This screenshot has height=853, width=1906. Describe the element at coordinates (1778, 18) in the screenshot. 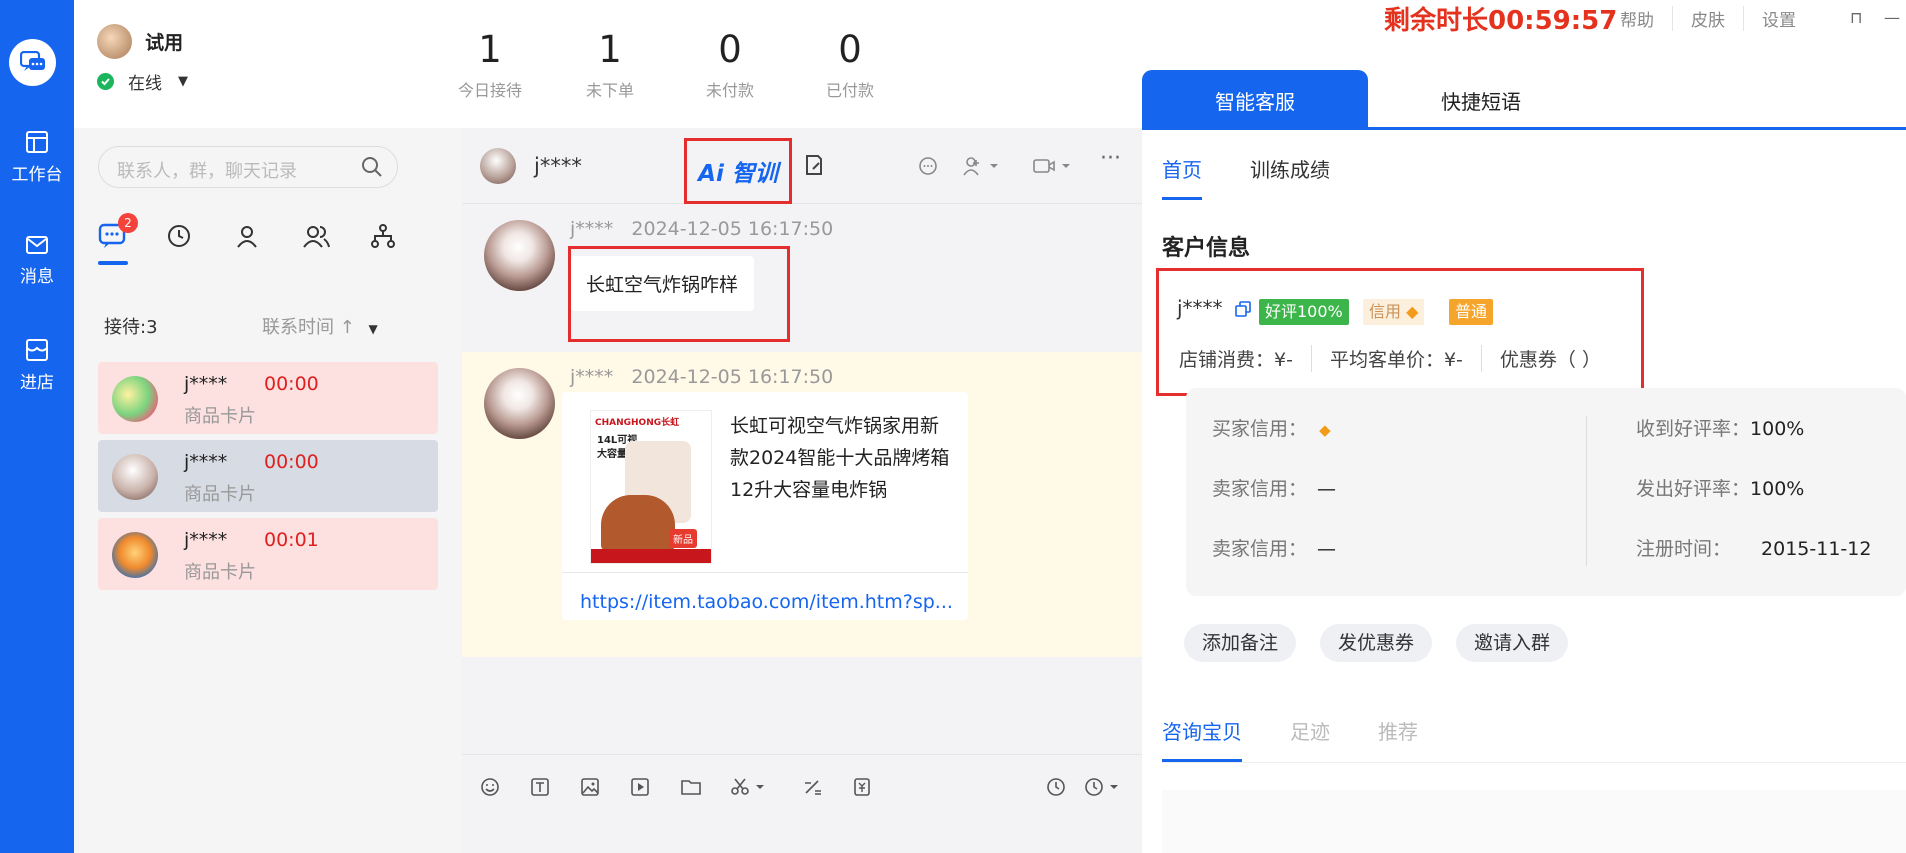

I see `settings-link: 设置` at that location.